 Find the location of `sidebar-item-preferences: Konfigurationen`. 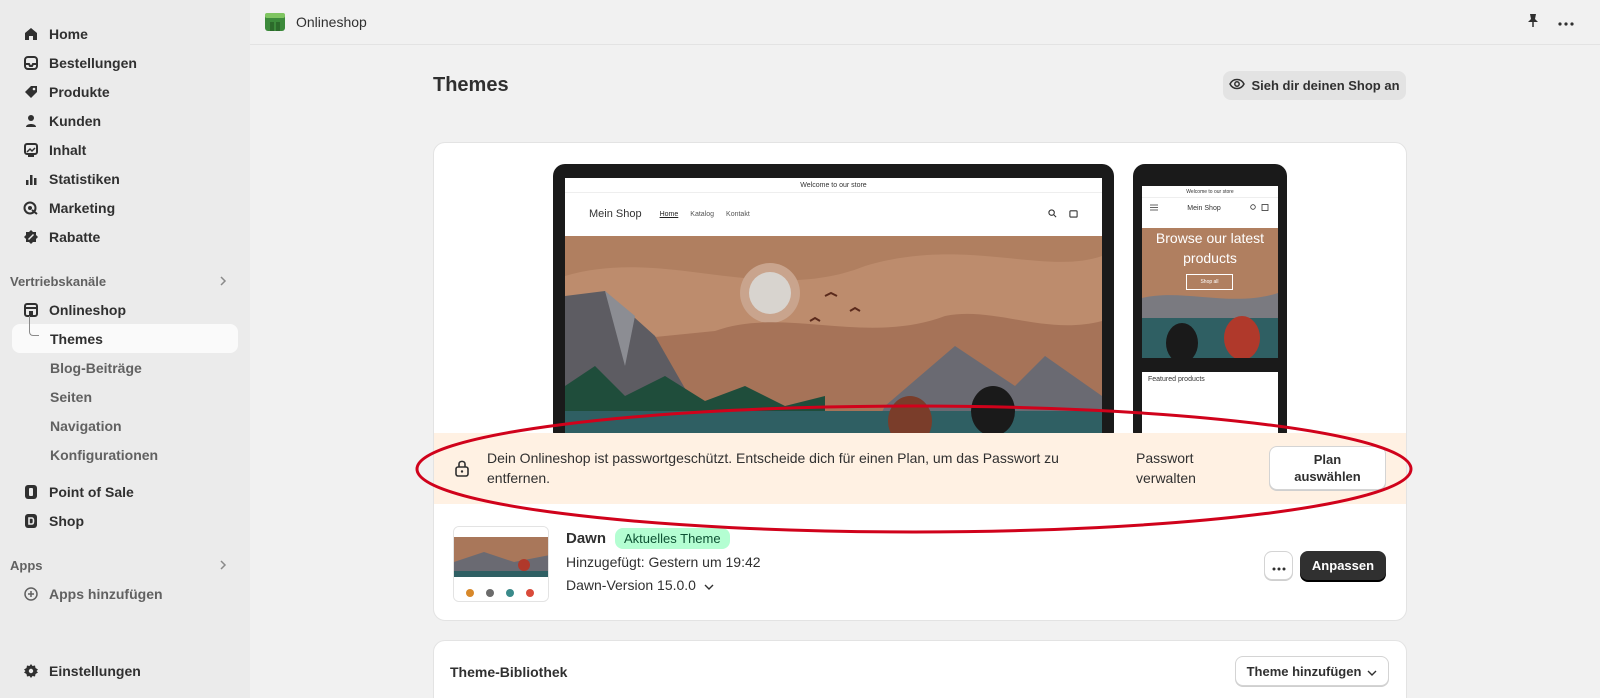

sidebar-item-preferences: Konfigurationen is located at coordinates (125, 454).